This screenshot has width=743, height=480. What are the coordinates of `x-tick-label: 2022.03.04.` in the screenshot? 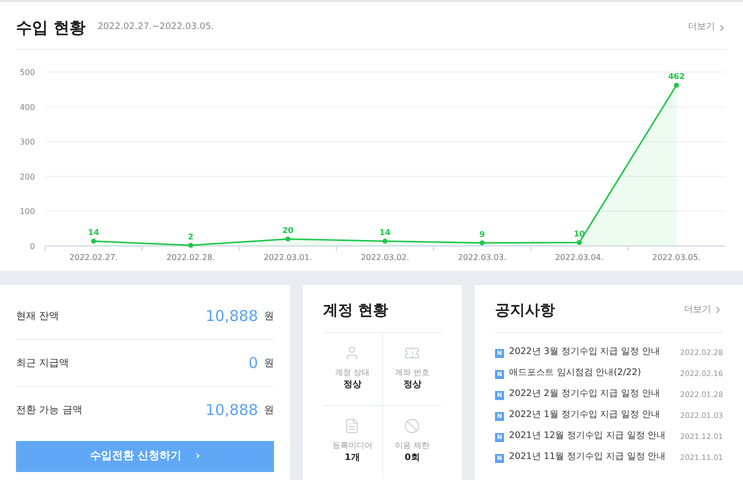 It's located at (579, 257).